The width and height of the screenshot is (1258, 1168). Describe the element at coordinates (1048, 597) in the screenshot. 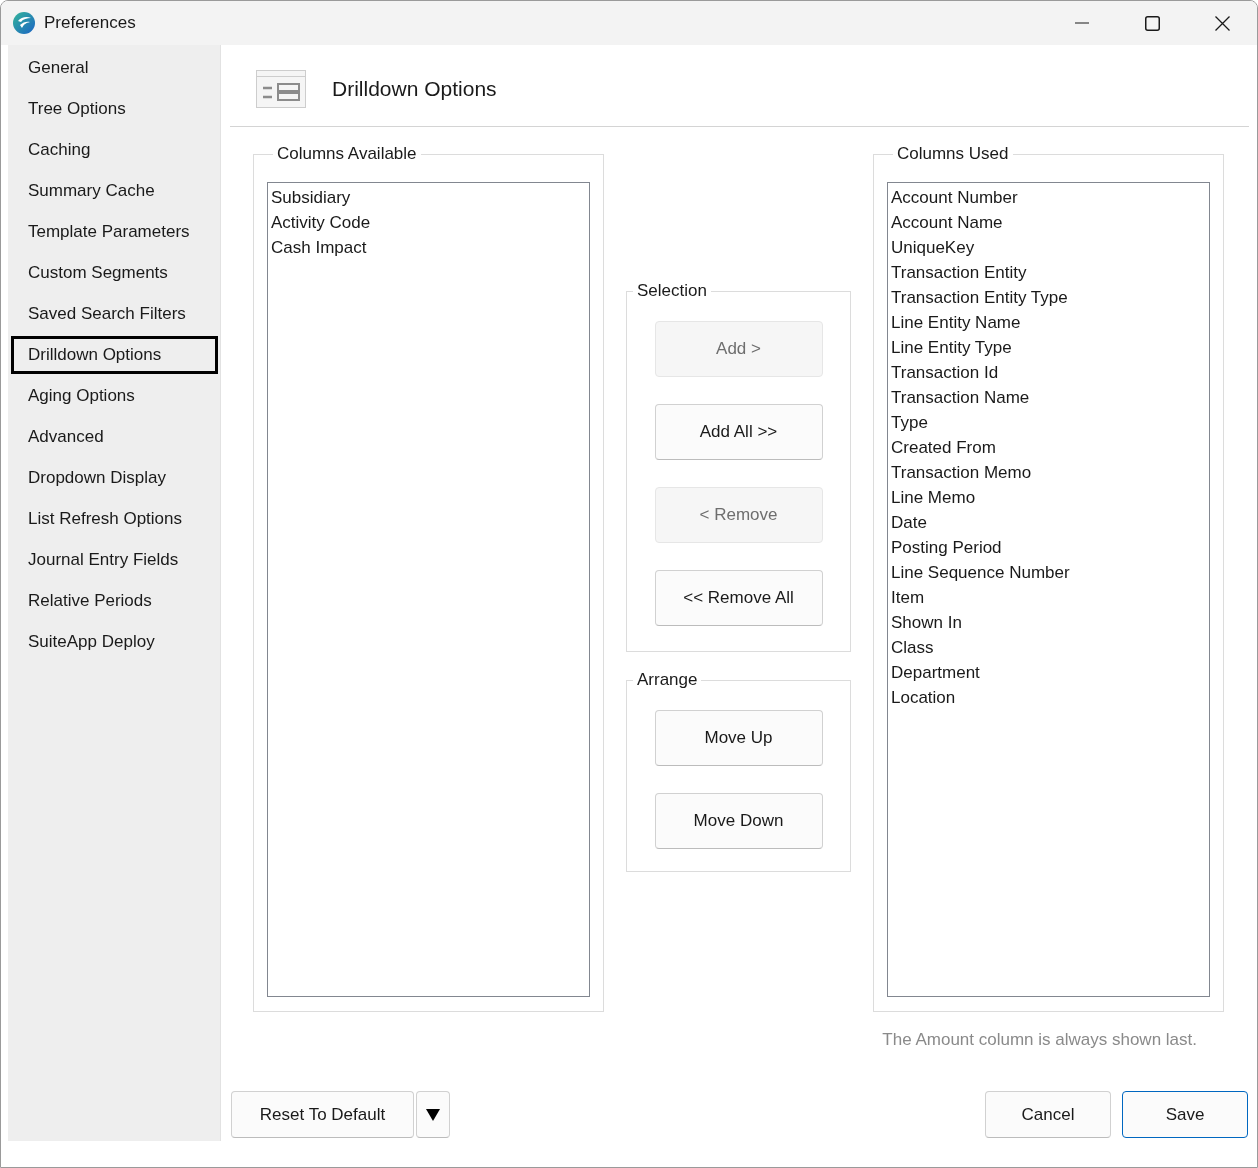

I see `list-item: Item` at that location.